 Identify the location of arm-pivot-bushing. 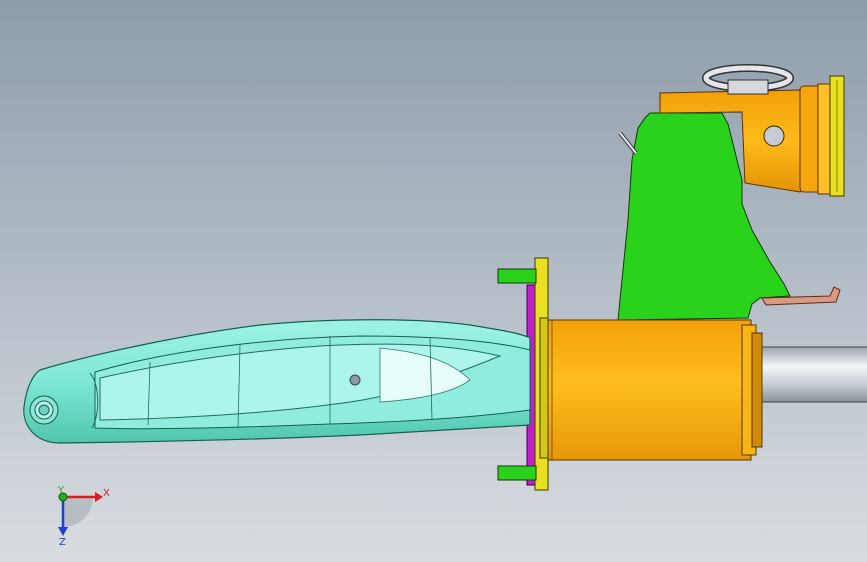
(44, 410).